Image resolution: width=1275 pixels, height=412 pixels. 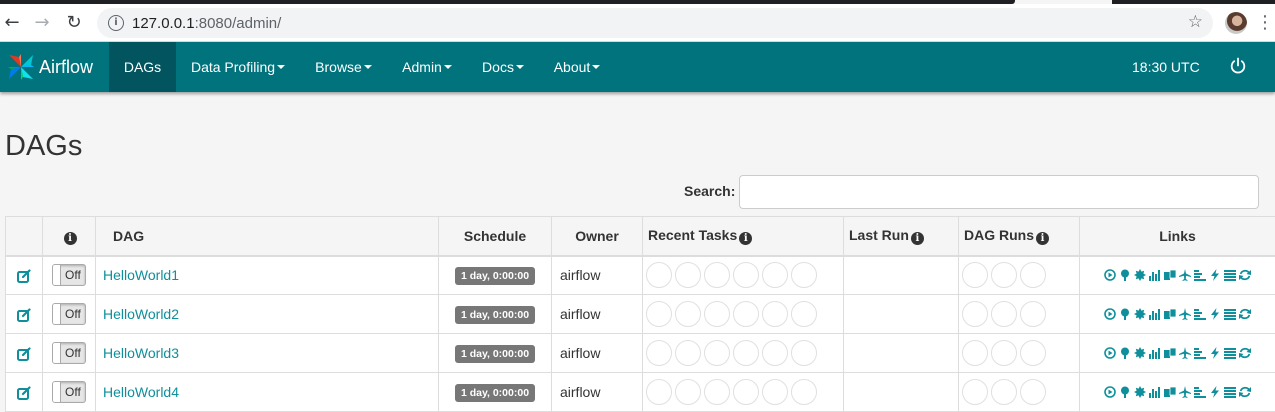 I want to click on nav-data-profiling: Data Profiling, so click(x=238, y=67).